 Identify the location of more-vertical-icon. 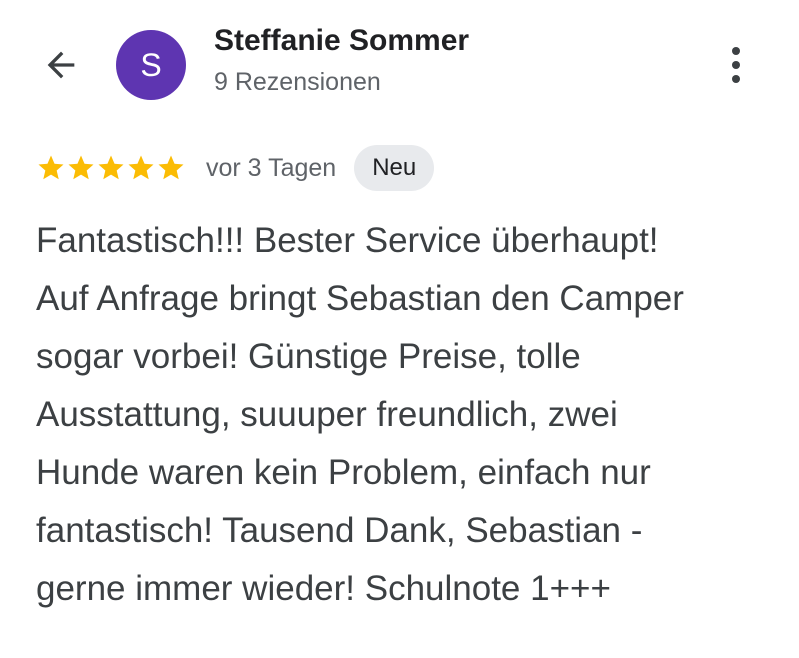
(736, 65).